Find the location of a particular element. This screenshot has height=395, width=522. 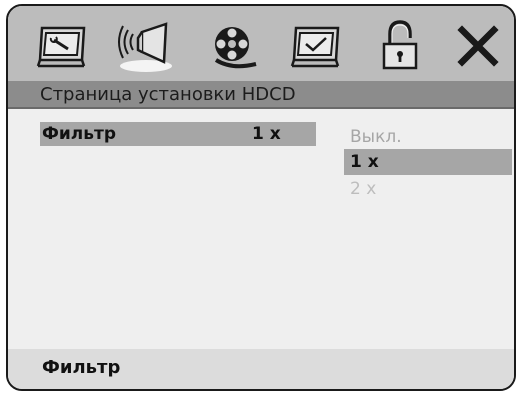

general-setup-tab is located at coordinates (62, 45).